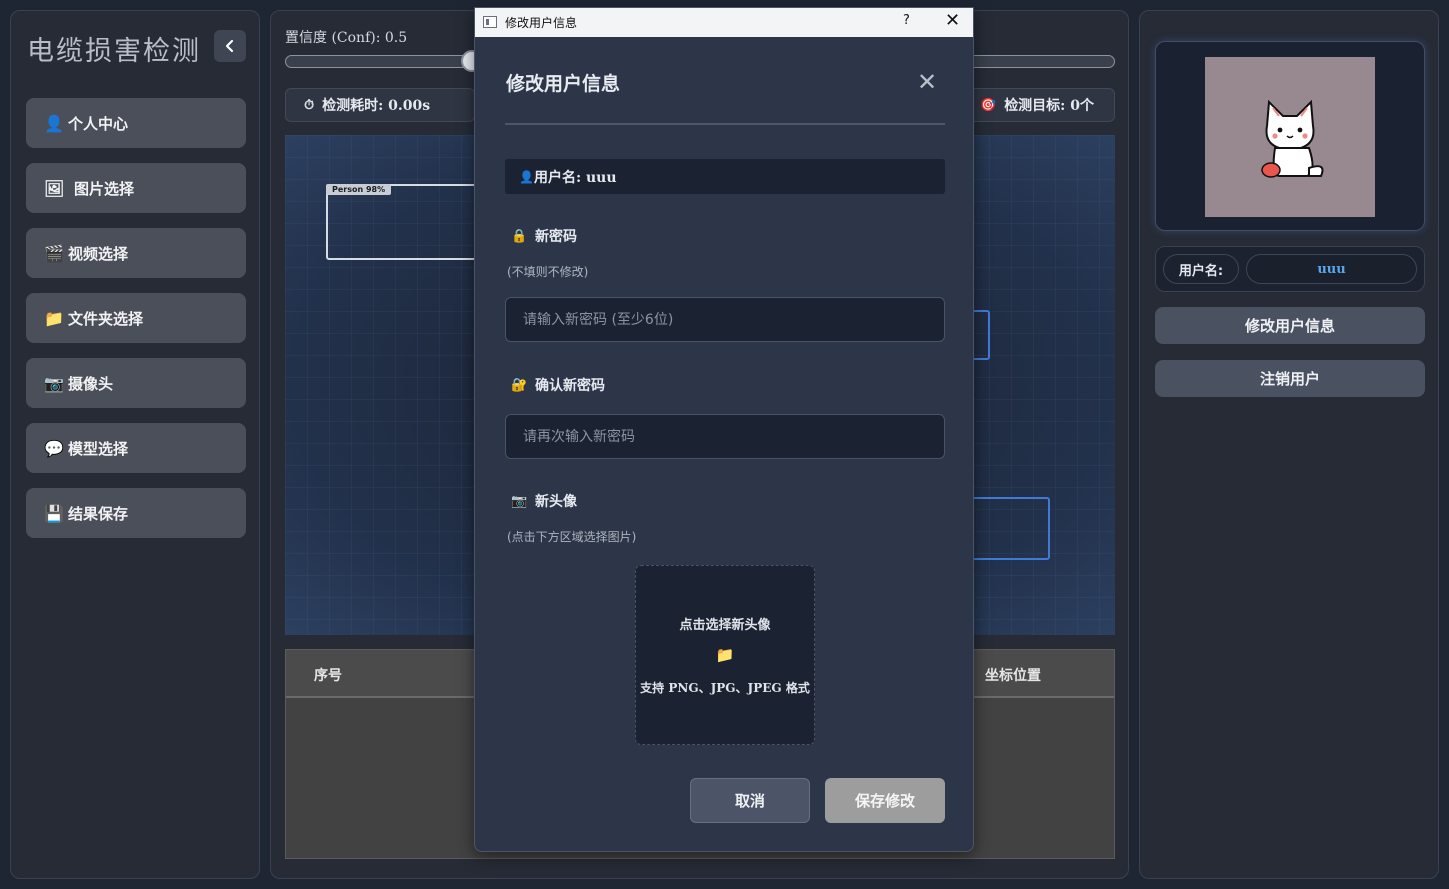 This screenshot has width=1449, height=889. I want to click on dialog-titlebar: 修改用户信息 ? ✕, so click(724, 22).